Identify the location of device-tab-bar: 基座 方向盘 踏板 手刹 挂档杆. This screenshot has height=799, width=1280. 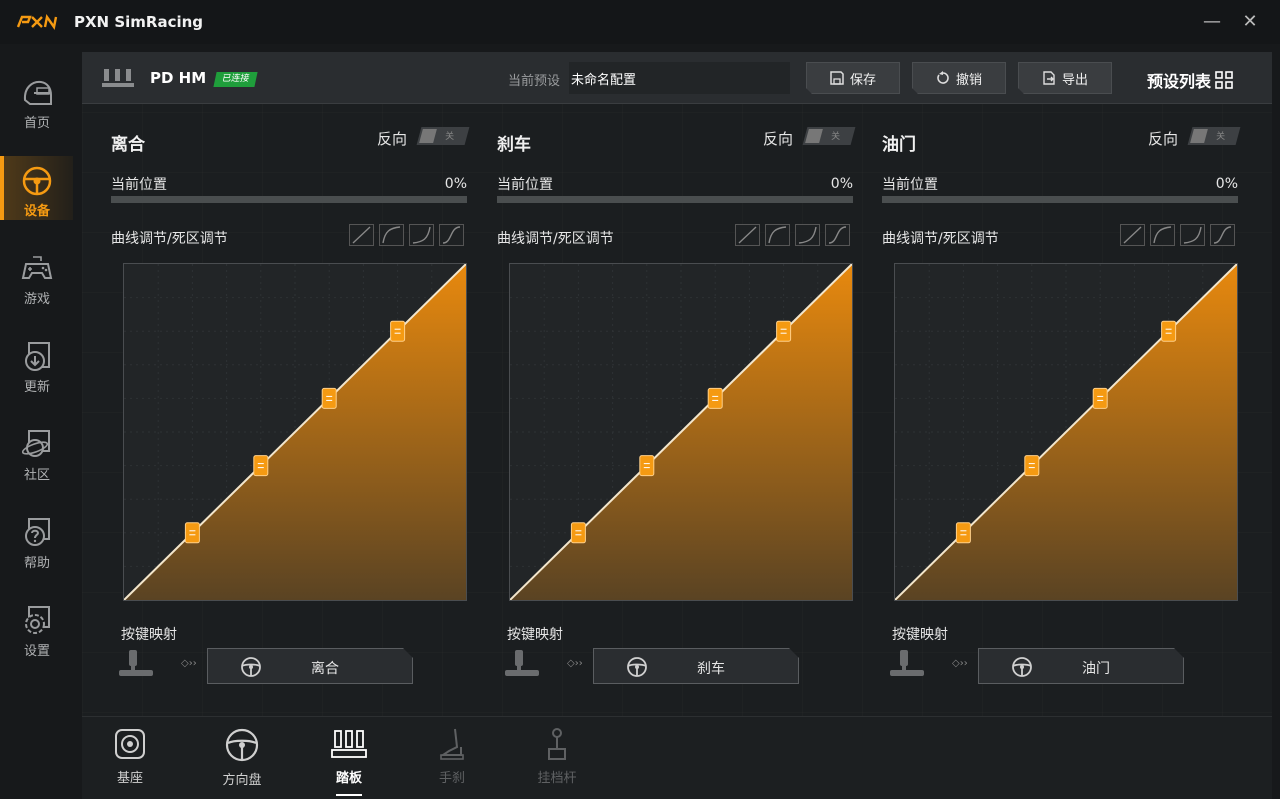
(677, 757).